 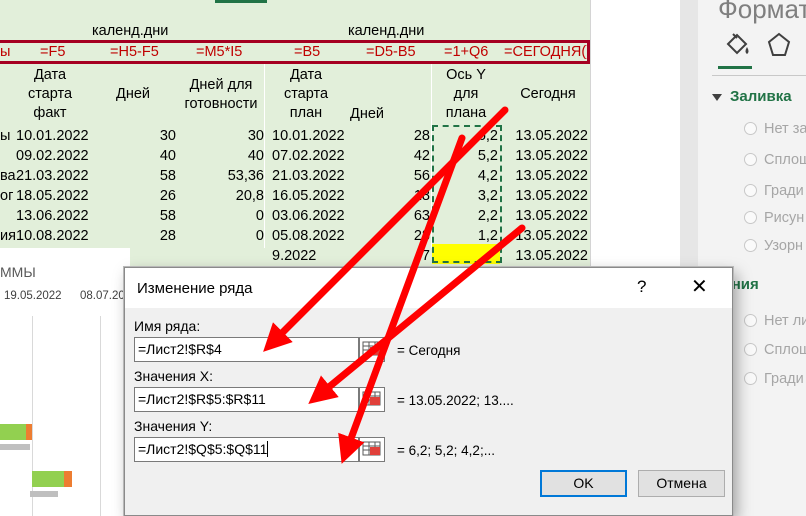 What do you see at coordinates (311, 196) in the screenshot?
I see `cell-b-row-4: 16.05.2022` at bounding box center [311, 196].